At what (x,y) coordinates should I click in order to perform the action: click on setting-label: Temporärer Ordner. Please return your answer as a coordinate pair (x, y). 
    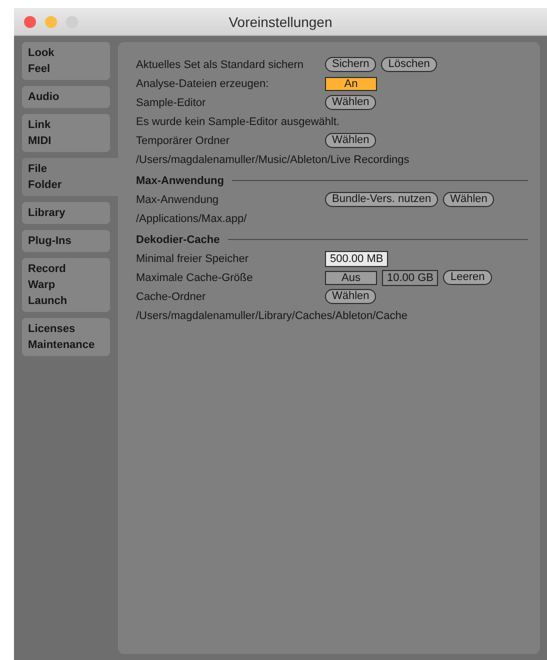
    Looking at the image, I should click on (183, 140).